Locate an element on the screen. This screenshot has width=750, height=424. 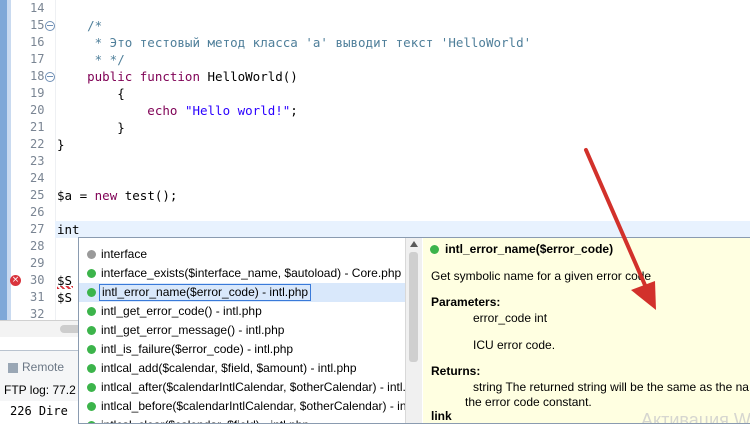
error-x-icon: × is located at coordinates (15, 280).